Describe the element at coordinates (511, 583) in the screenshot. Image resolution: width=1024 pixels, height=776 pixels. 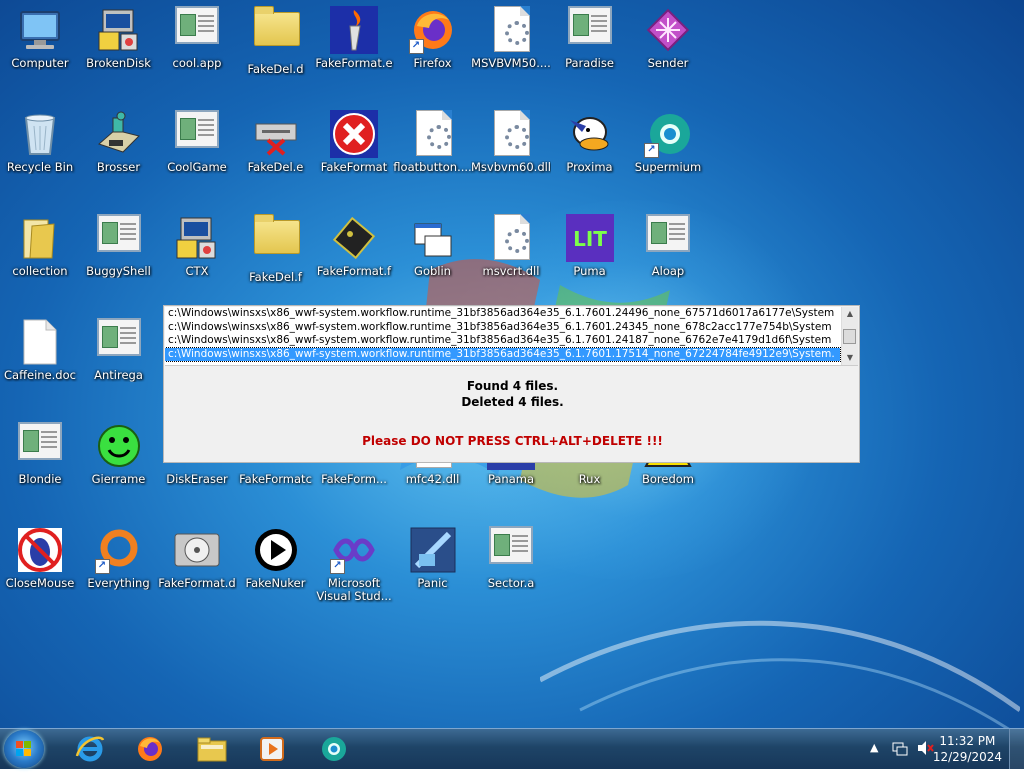
I see `desktop-icon-label: Sector.a` at that location.